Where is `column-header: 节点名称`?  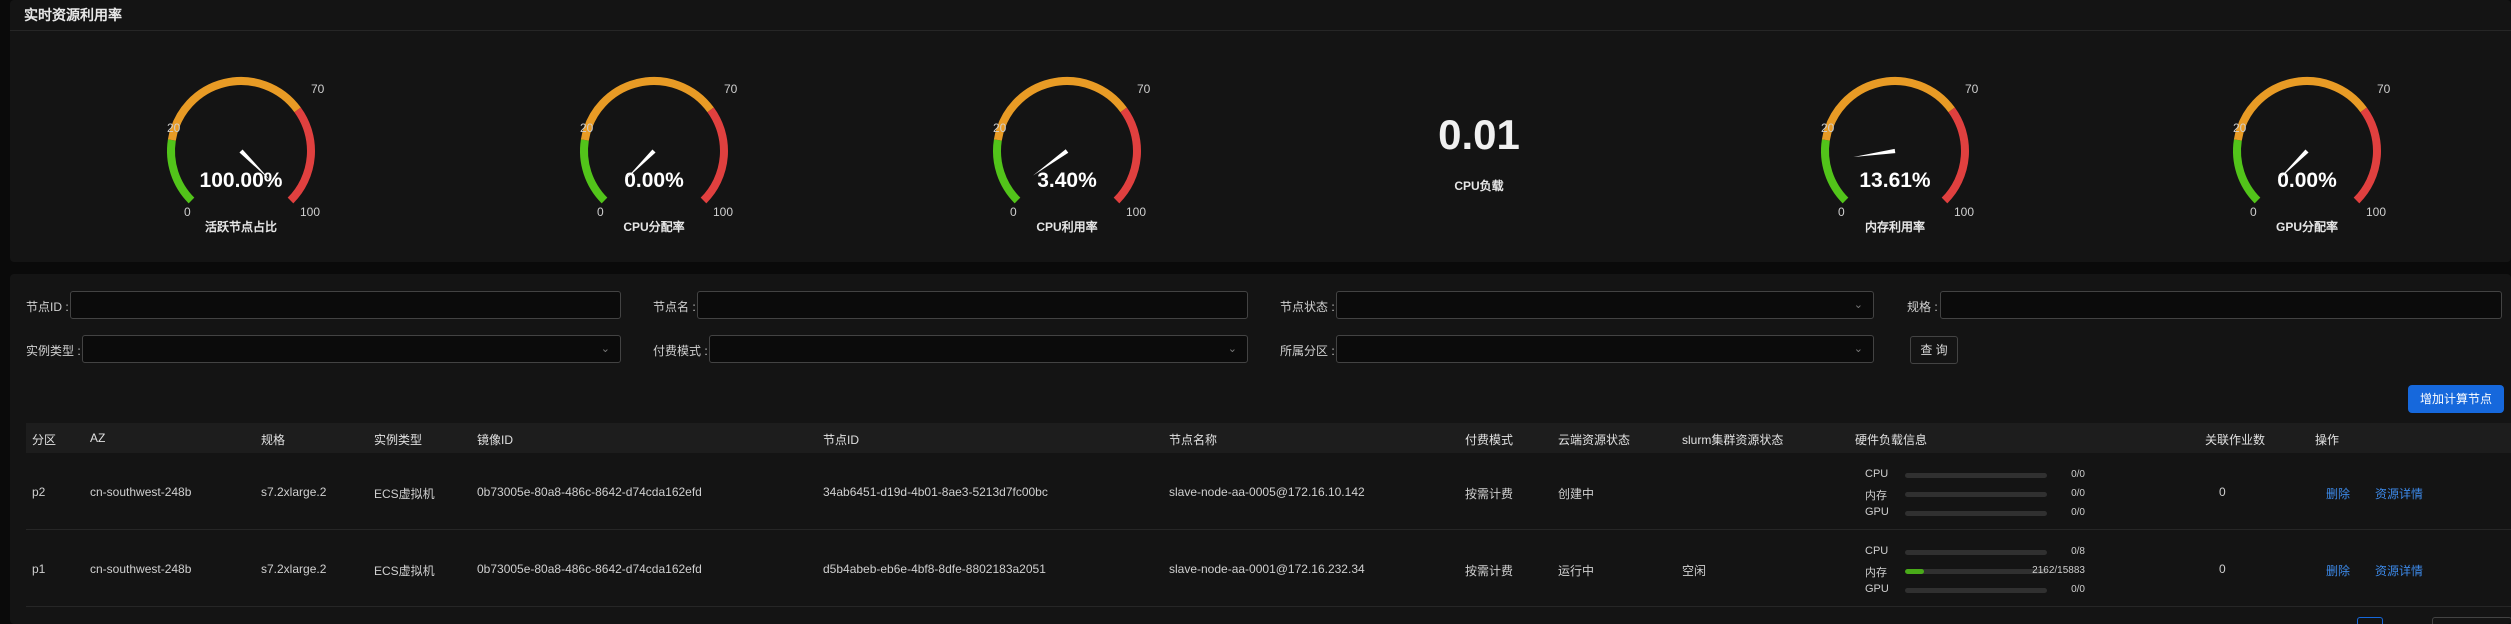
column-header: 节点名称 is located at coordinates (1193, 440).